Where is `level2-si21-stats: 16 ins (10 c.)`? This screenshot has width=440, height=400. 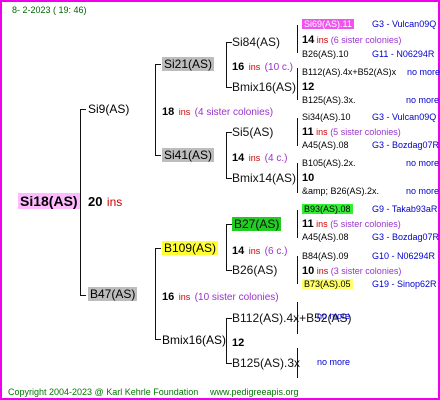 level2-si21-stats: 16 ins (10 c.) is located at coordinates (262, 66).